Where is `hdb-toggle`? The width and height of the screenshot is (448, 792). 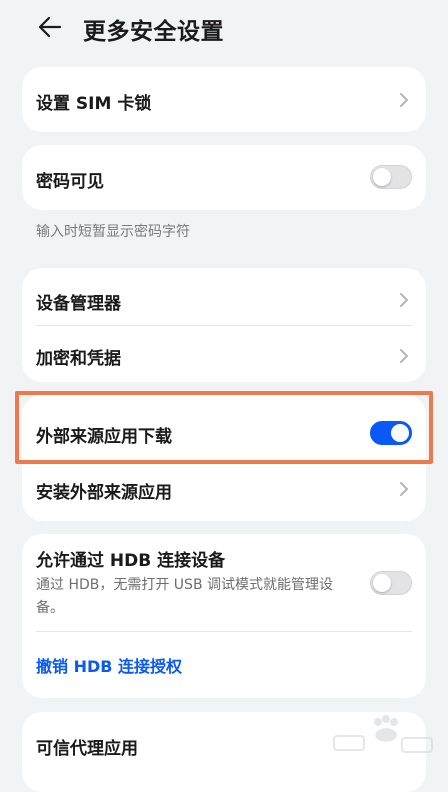 hdb-toggle is located at coordinates (391, 583).